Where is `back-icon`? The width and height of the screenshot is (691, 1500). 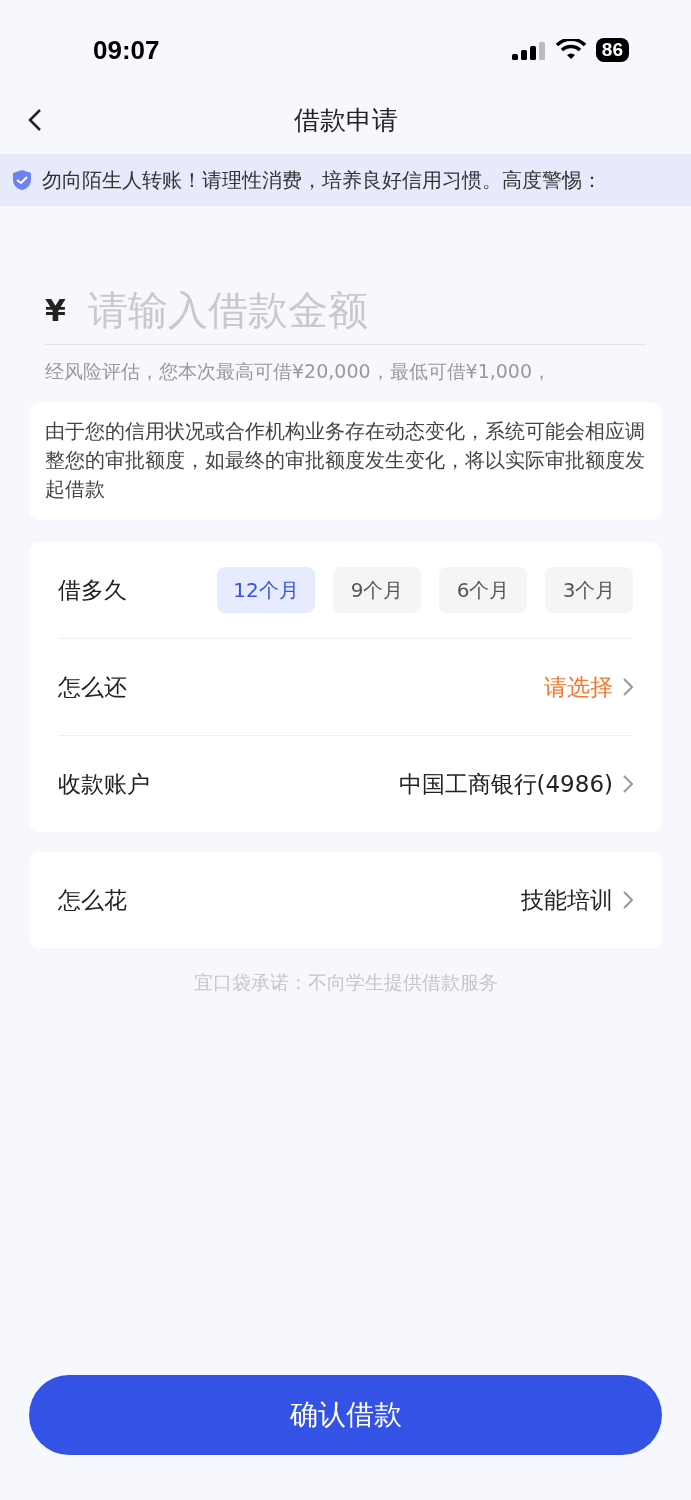 back-icon is located at coordinates (35, 120).